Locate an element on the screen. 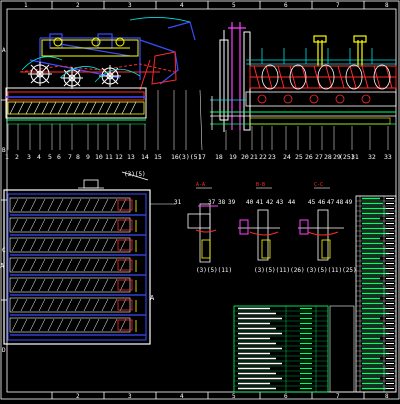  plan-marks: A A (3)(5) 31 is located at coordinates (91, 236).